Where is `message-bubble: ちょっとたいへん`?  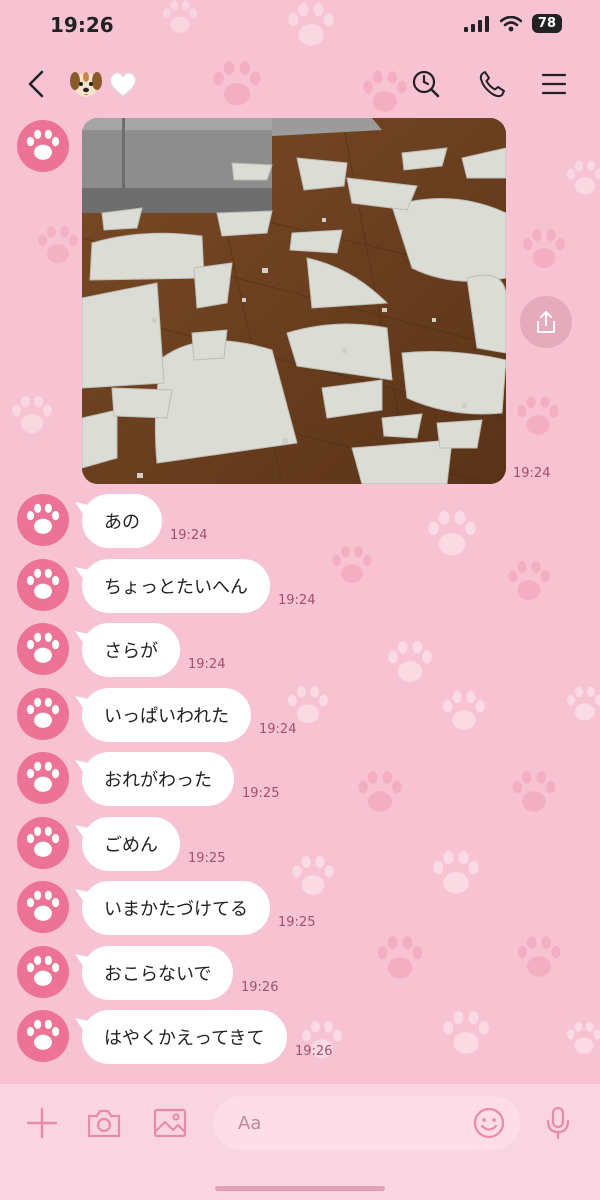
message-bubble: ちょっとたいへん is located at coordinates (176, 586).